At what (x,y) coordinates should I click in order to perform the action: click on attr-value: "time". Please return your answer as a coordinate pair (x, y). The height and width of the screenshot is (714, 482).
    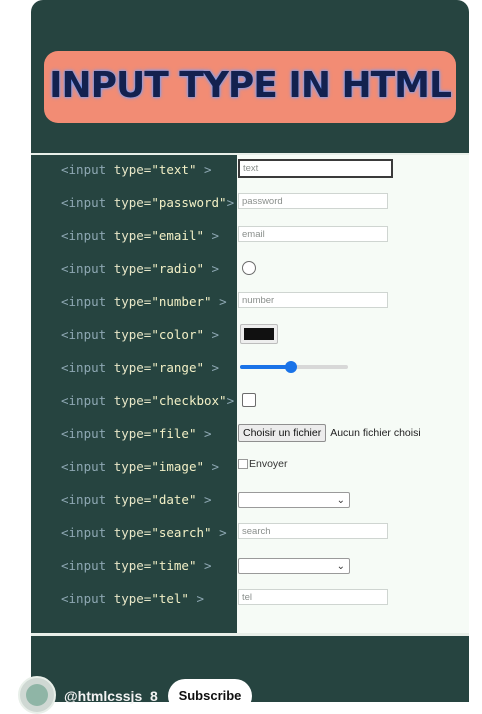
    Looking at the image, I should click on (174, 565).